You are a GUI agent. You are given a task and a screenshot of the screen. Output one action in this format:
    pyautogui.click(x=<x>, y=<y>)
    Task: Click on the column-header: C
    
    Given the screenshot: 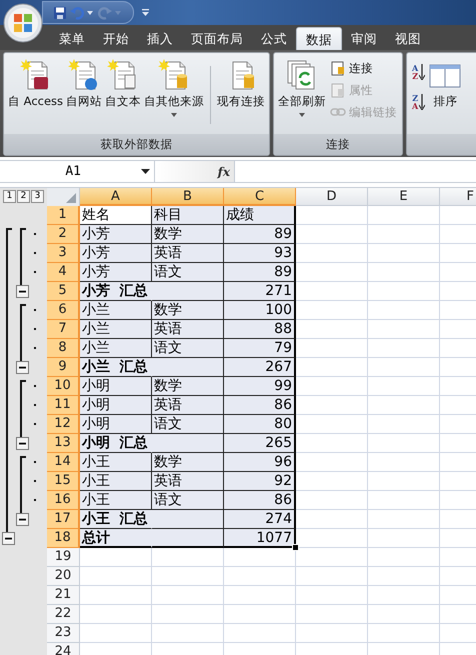 What is the action you would take?
    pyautogui.click(x=260, y=197)
    